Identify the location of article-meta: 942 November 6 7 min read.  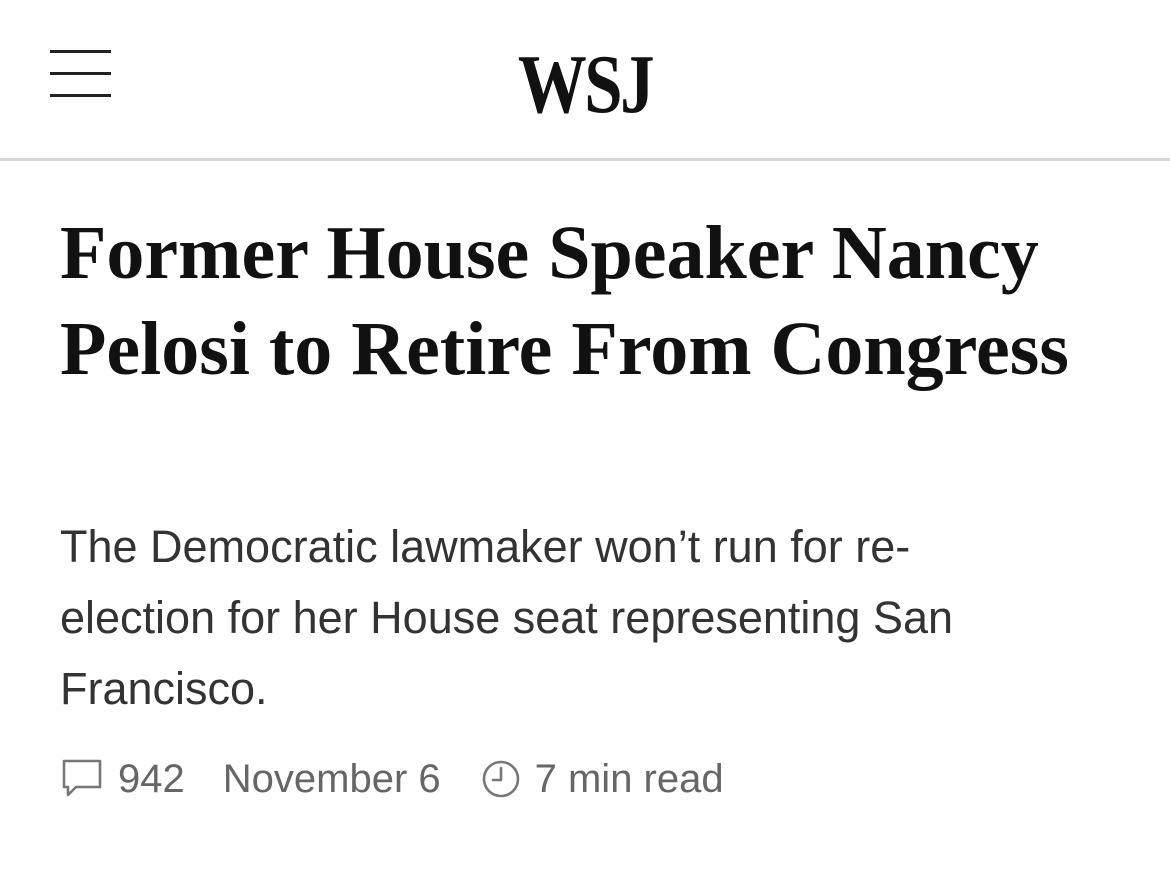
(392, 779).